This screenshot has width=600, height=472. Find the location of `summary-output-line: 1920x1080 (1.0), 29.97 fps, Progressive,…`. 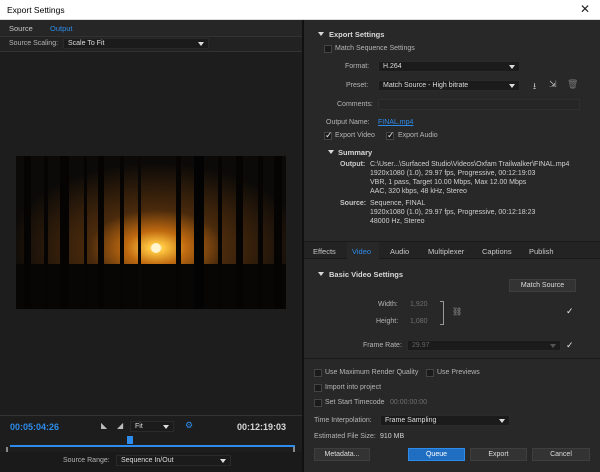

summary-output-line: 1920x1080 (1.0), 29.97 fps, Progressive,… is located at coordinates (453, 173).